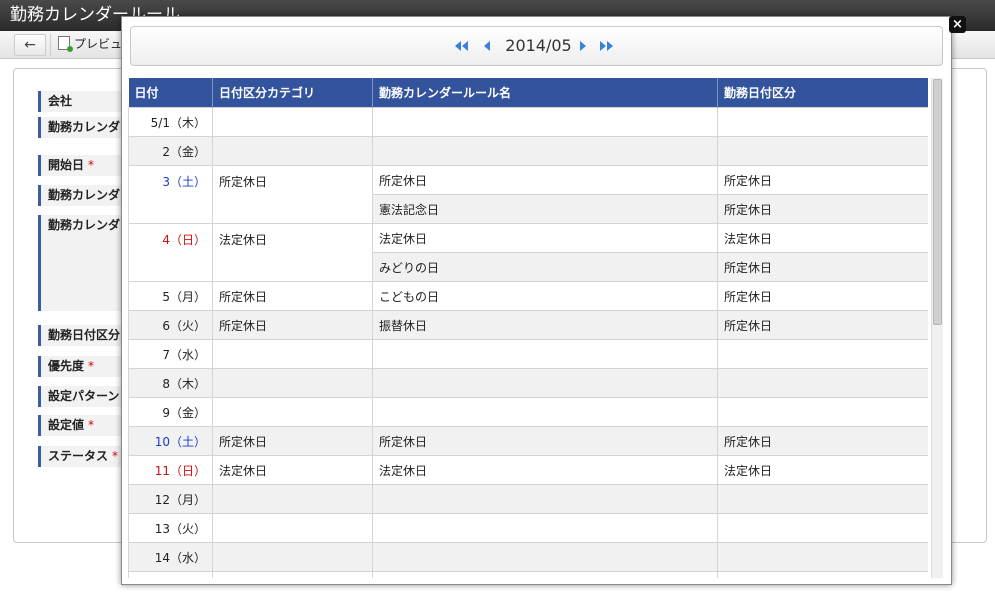 The width and height of the screenshot is (995, 594). I want to click on table-row: 7（水）, so click(528, 354).